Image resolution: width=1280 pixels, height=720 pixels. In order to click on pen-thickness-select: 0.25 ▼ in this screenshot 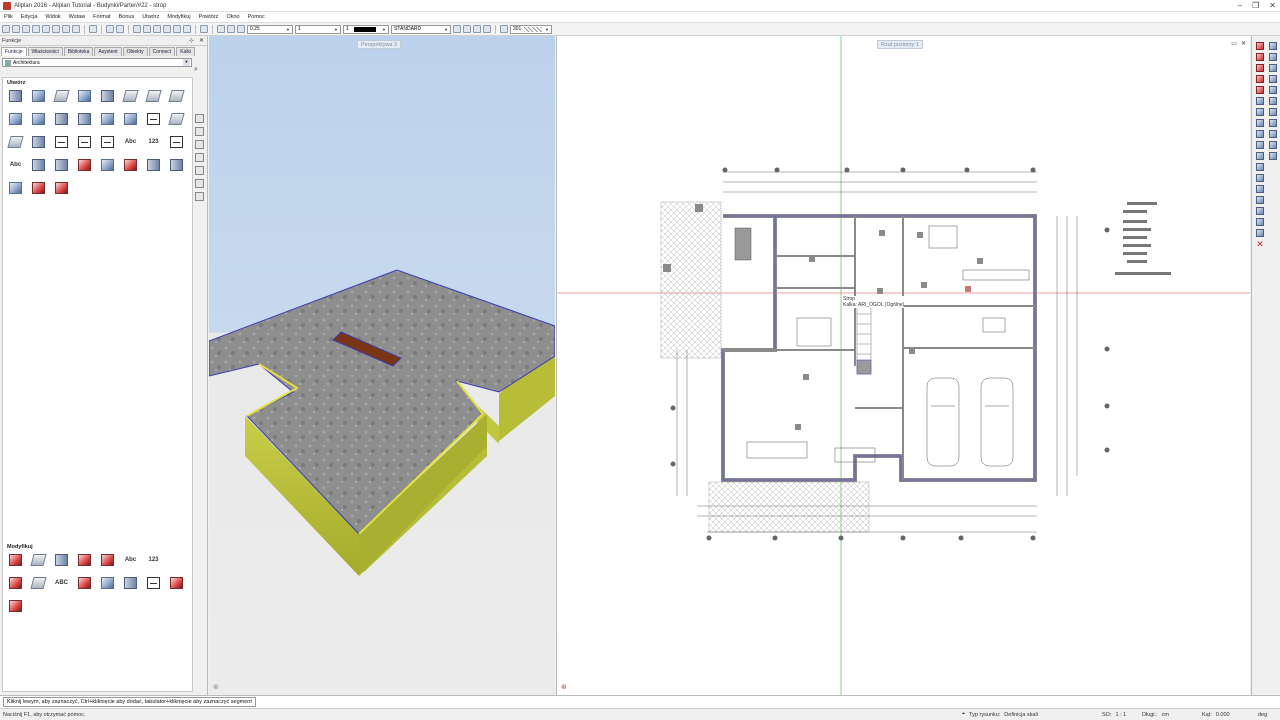, I will do `click(270, 29)`.